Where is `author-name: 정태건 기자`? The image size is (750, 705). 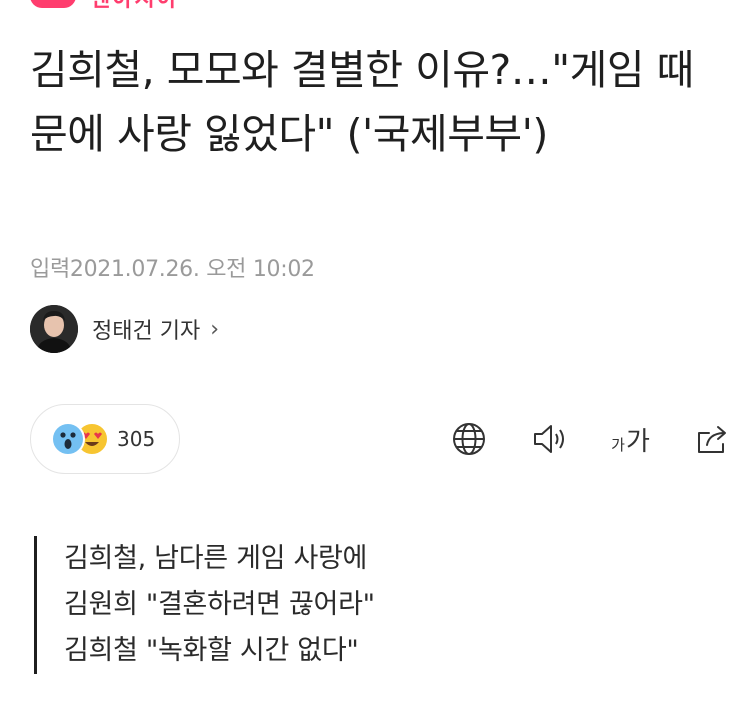
author-name: 정태건 기자 is located at coordinates (146, 331).